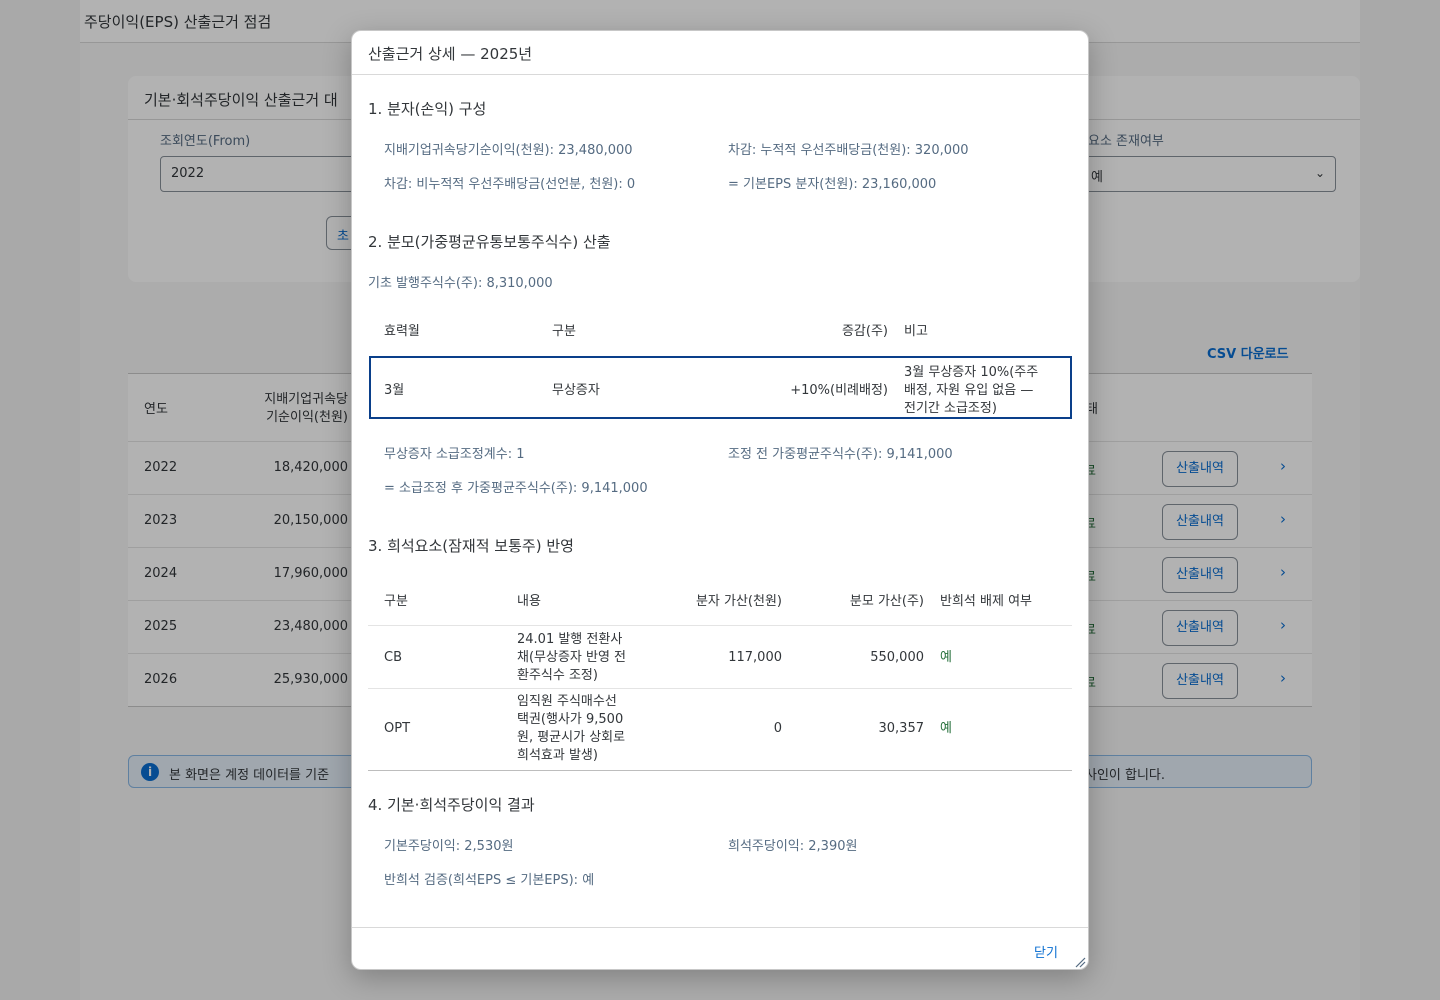 Image resolution: width=1440 pixels, height=1000 pixels. What do you see at coordinates (427, 109) in the screenshot?
I see `section-1-title: 1. 분자(손익) 구성` at bounding box center [427, 109].